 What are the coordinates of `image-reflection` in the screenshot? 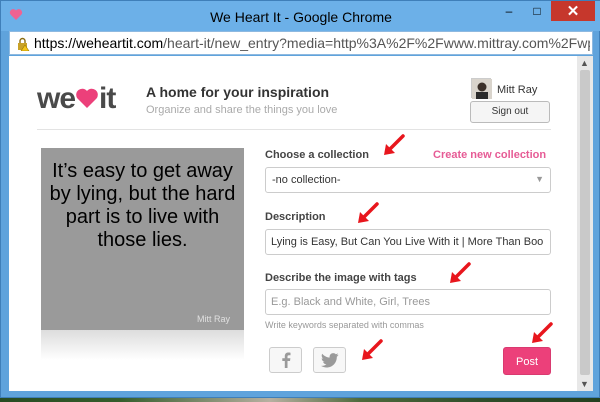 It's located at (142, 345).